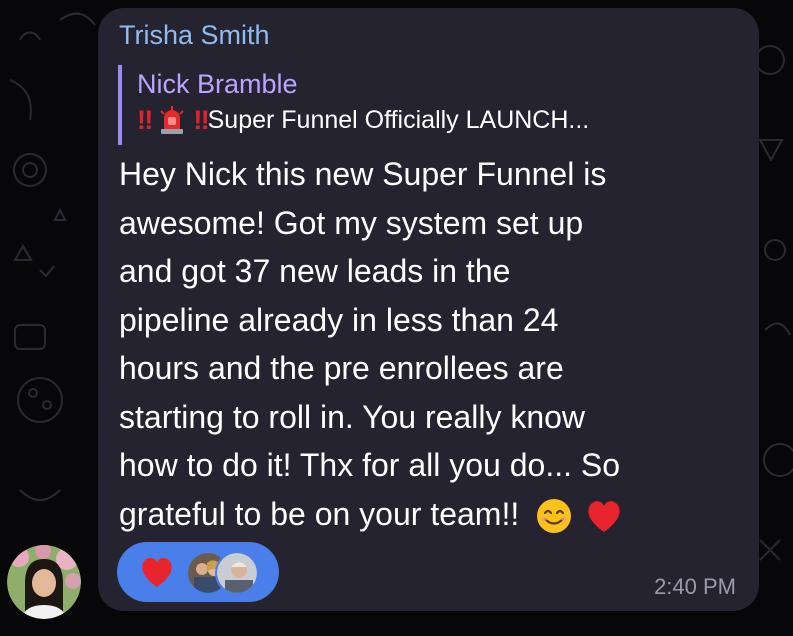 The width and height of the screenshot is (793, 636). Describe the element at coordinates (370, 465) in the screenshot. I see `message-line: how to do it! Thx for all you do... So` at that location.